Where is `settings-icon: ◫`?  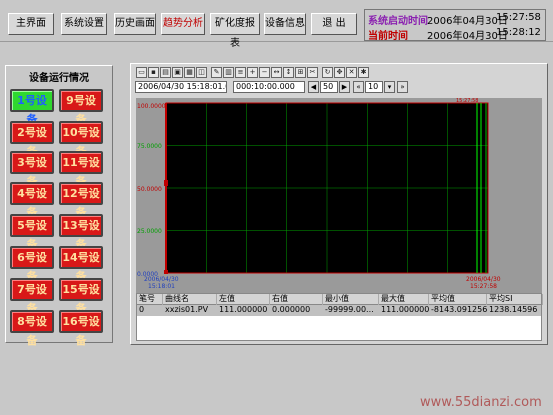
settings-icon: ◫ is located at coordinates (201, 72).